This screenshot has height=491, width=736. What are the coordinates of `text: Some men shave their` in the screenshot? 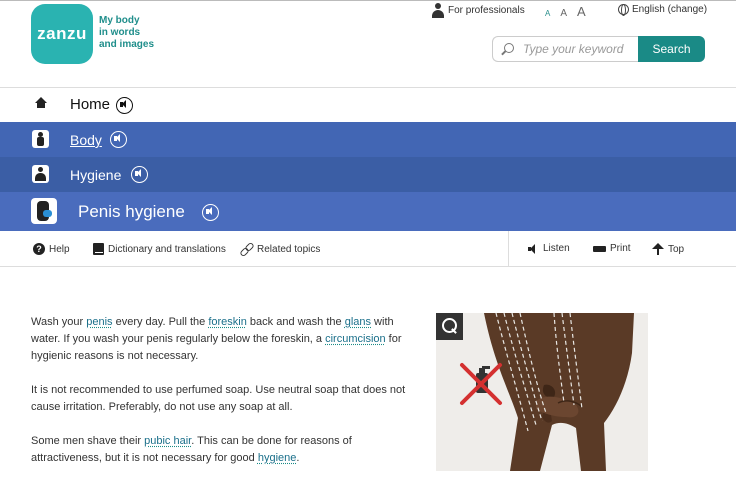 It's located at (88, 441).